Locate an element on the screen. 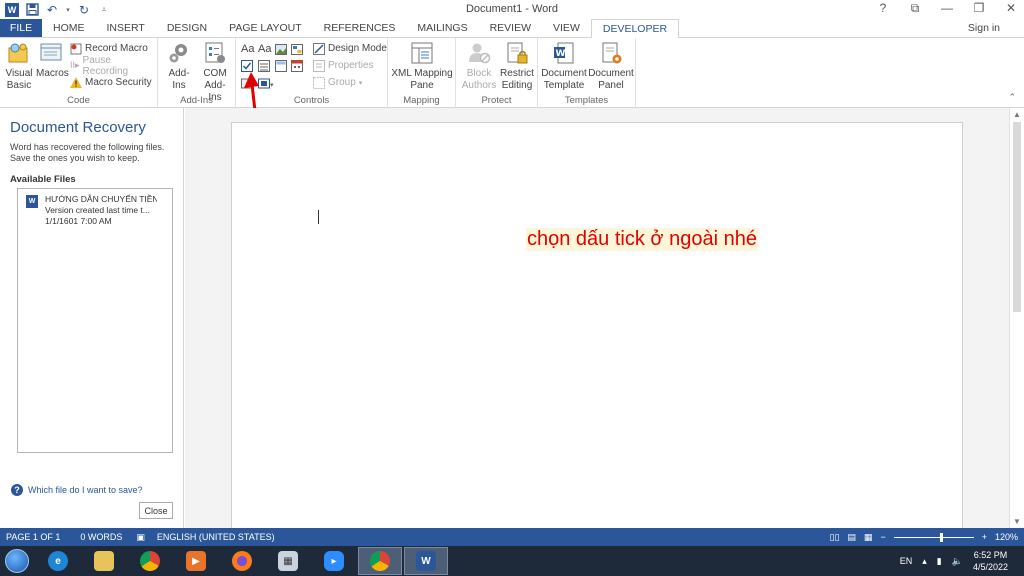 The height and width of the screenshot is (576, 1024). tray-expand-icon: ▴ is located at coordinates (924, 561).